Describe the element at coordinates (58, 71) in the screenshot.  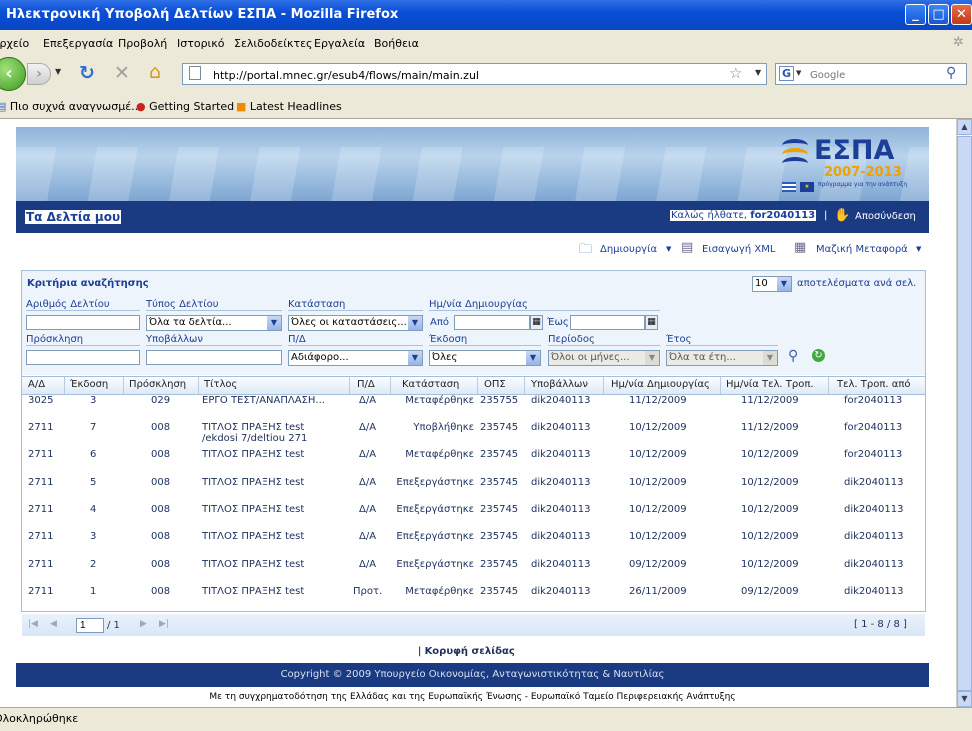
I see `history-dropdown-icon: ▼` at that location.